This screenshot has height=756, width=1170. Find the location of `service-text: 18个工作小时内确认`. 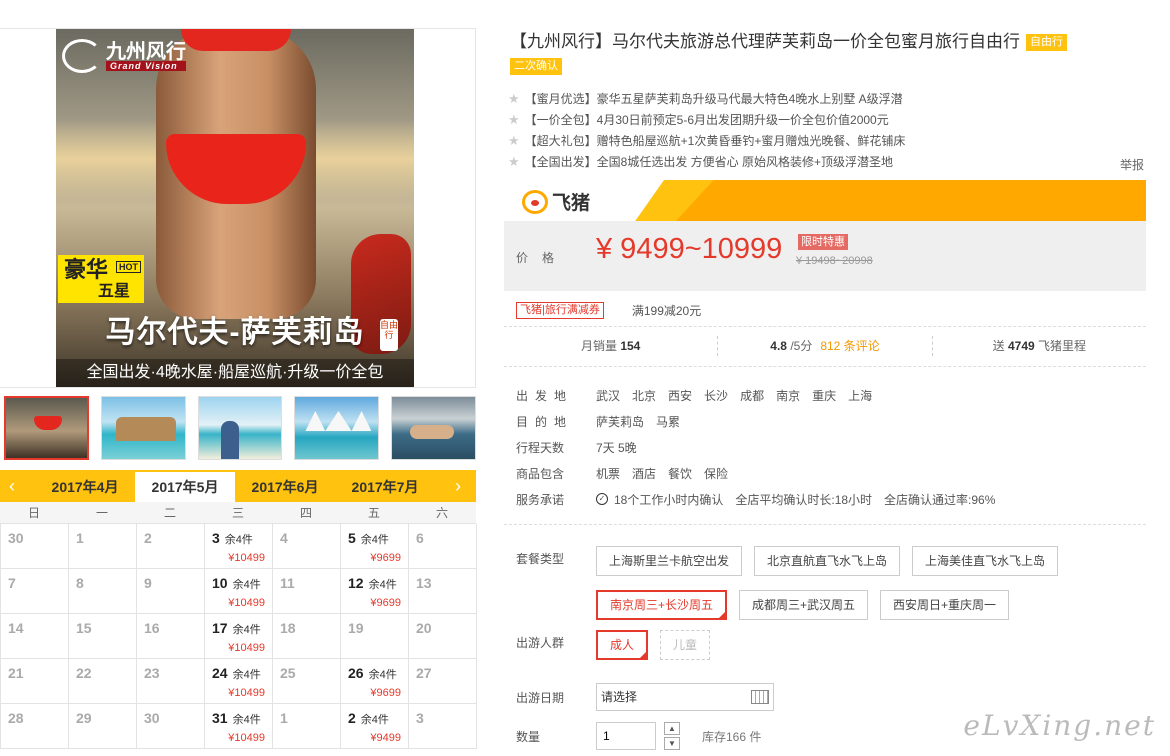

service-text: 18个工作小时内确认 is located at coordinates (669, 499).